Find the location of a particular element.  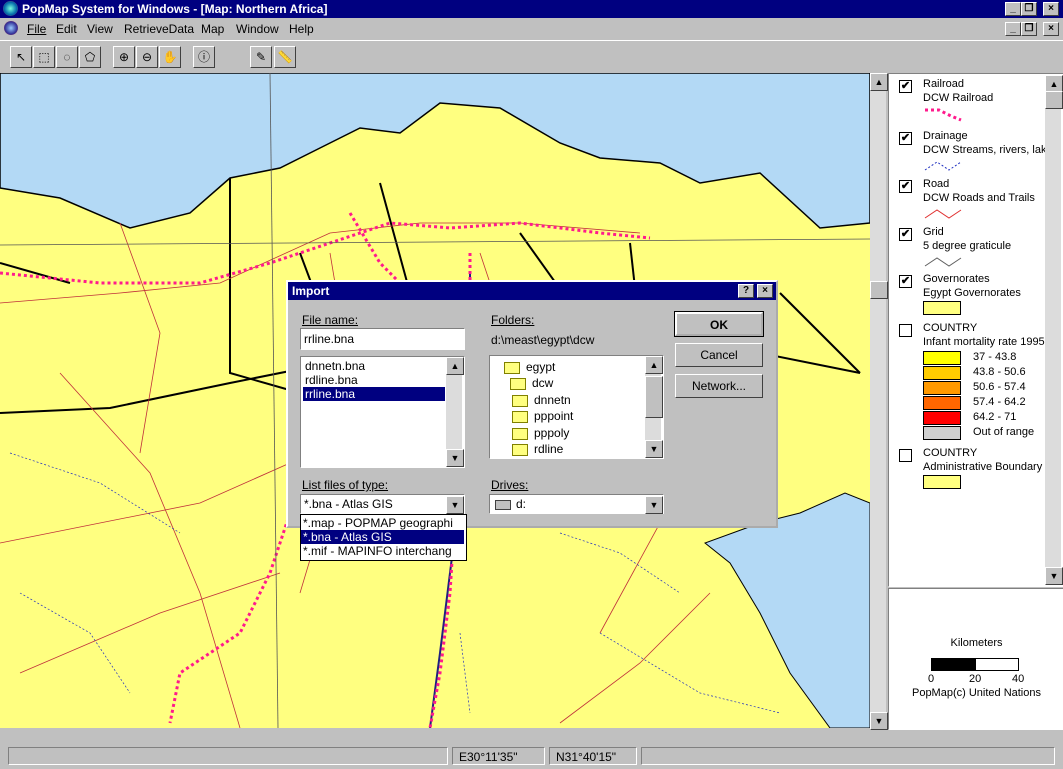

folder-item: pppoint is located at coordinates (541, 416).